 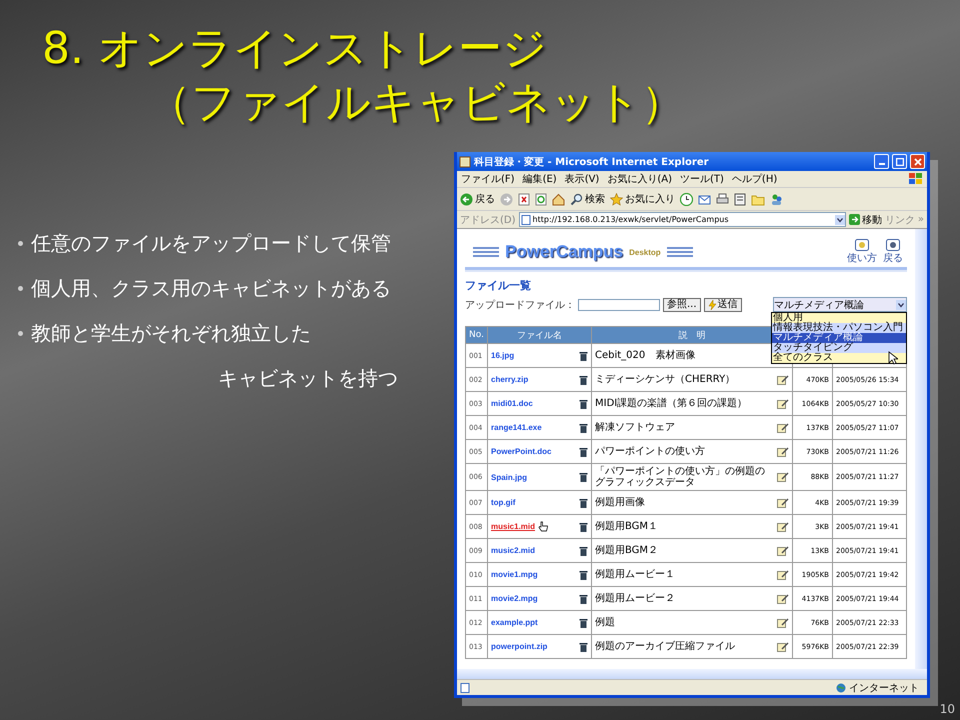 What do you see at coordinates (564, 252) in the screenshot?
I see `logo-text: PowerCampus` at bounding box center [564, 252].